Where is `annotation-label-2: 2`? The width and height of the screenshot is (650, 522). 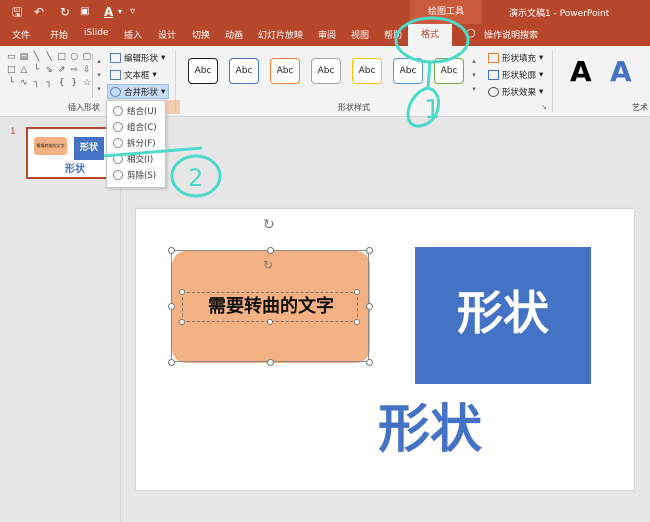
annotation-label-2: 2 is located at coordinates (195, 178).